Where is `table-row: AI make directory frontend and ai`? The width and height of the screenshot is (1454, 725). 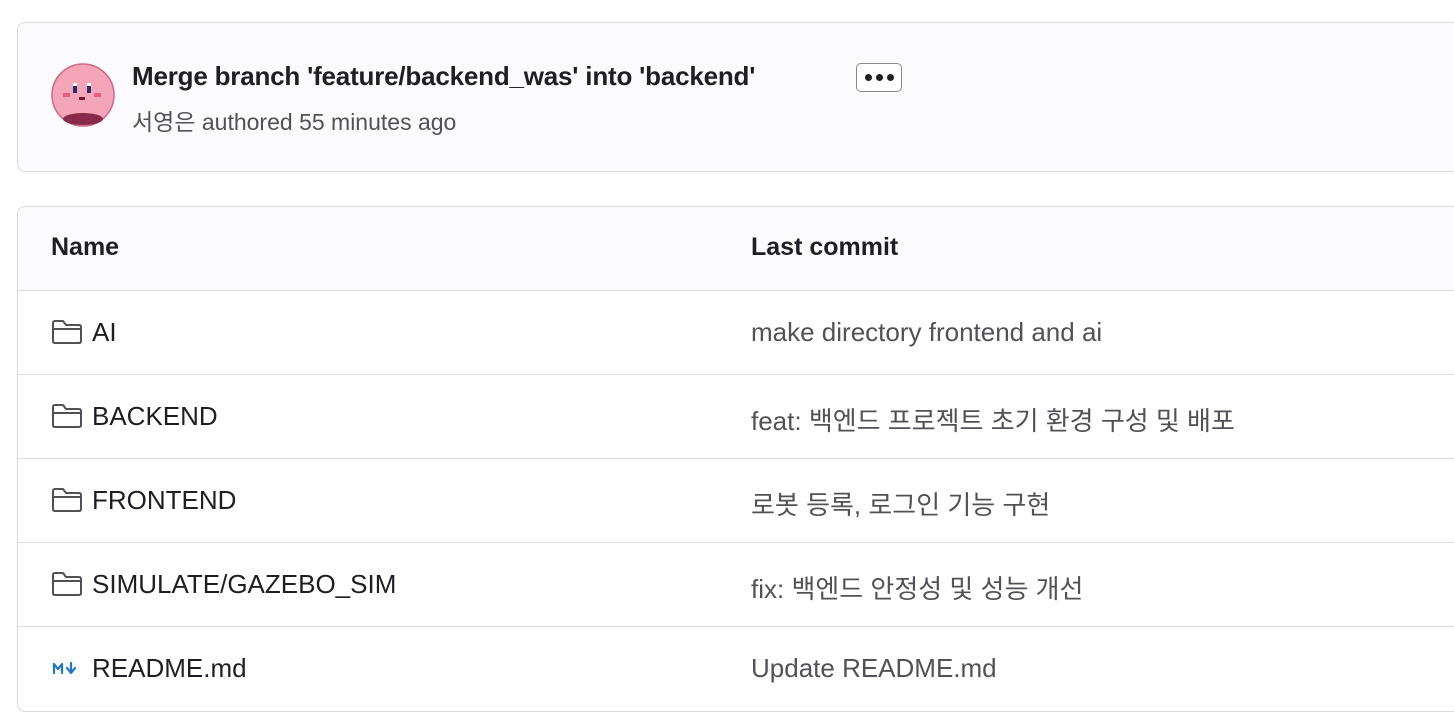 table-row: AI make directory frontend and ai is located at coordinates (736, 333).